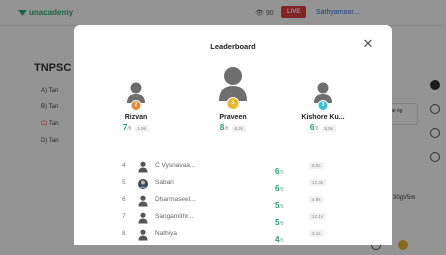 The image size is (446, 255). What do you see at coordinates (233, 184) in the screenshot?
I see `list-item: 5 Sabari 6/8 12.3s` at bounding box center [233, 184].